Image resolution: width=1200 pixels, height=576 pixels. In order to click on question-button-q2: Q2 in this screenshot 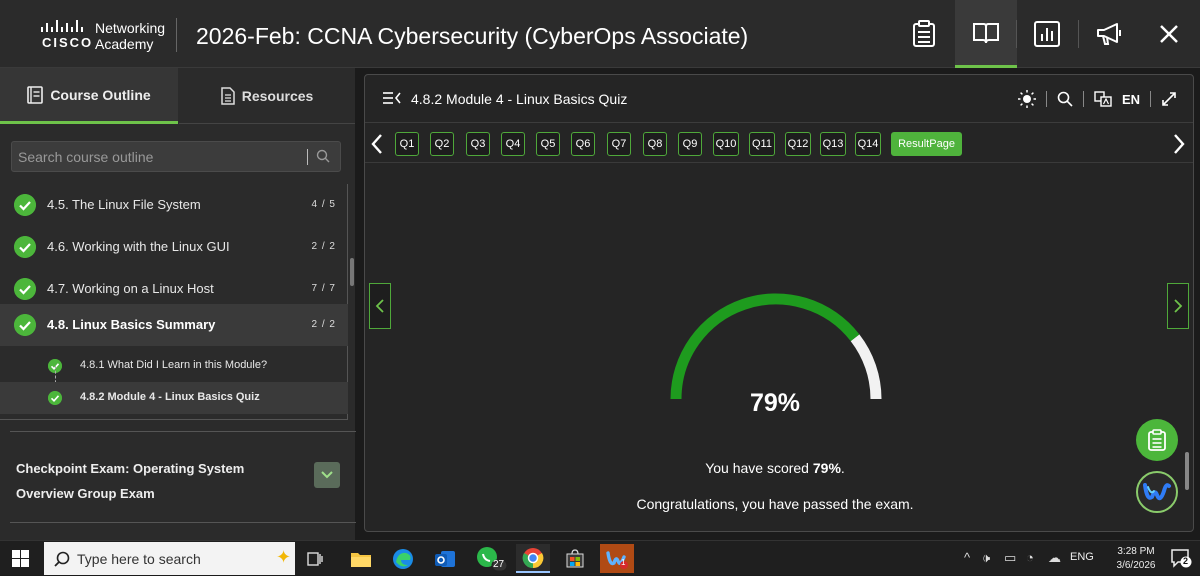, I will do `click(442, 144)`.